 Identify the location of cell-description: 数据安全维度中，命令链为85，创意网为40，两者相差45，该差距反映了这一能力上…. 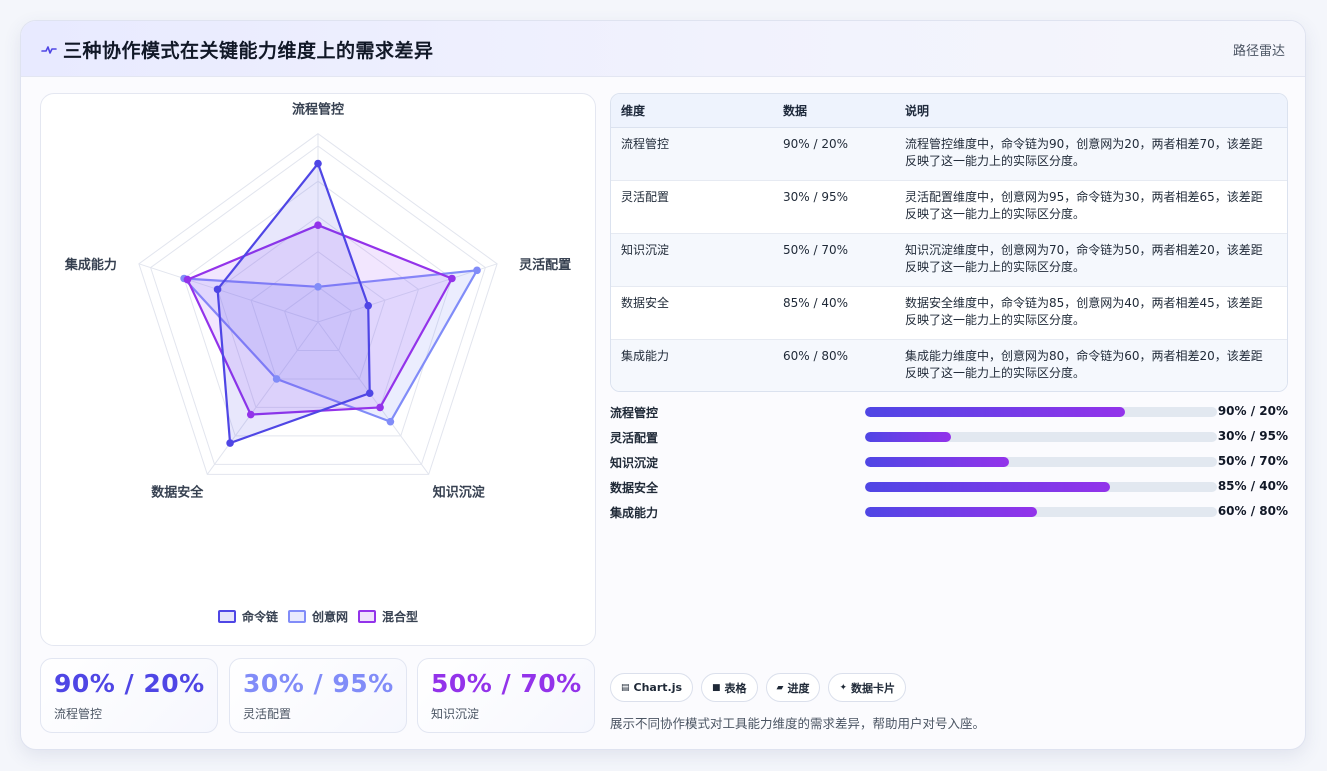
(1091, 313).